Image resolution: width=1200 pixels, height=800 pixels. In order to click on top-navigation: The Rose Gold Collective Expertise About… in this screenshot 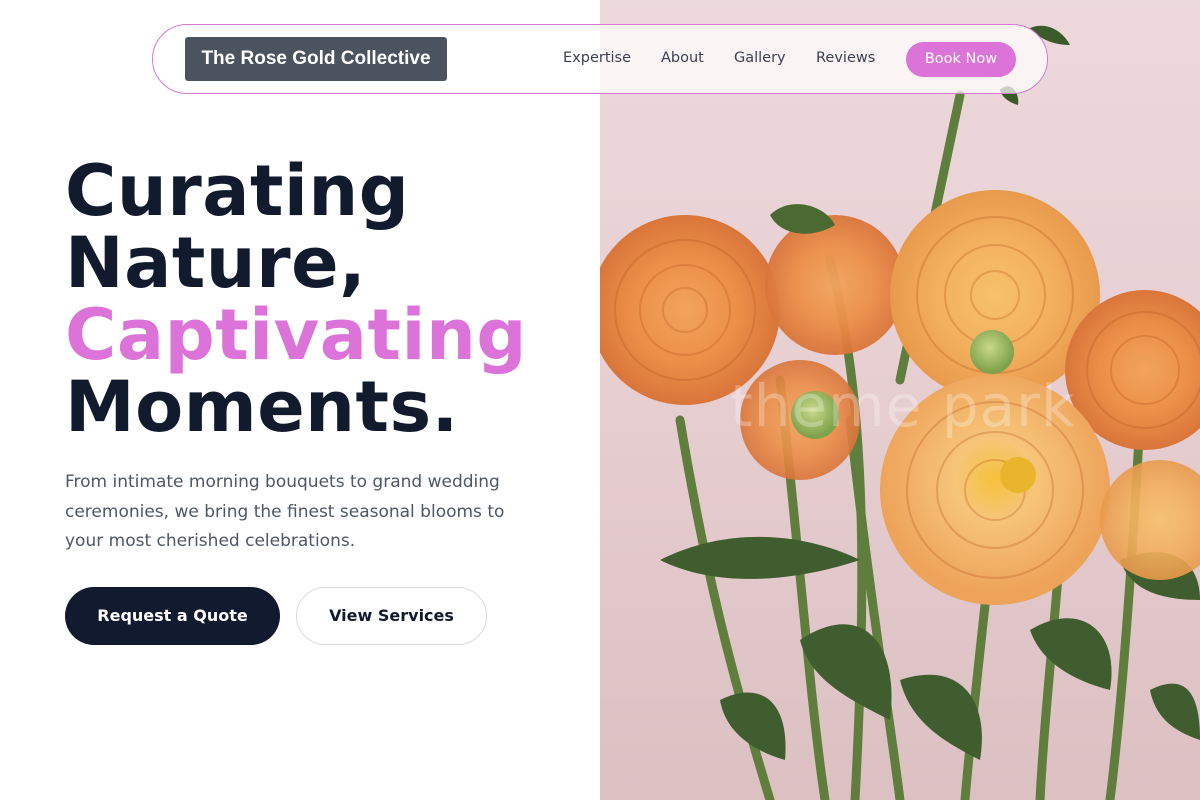, I will do `click(600, 59)`.